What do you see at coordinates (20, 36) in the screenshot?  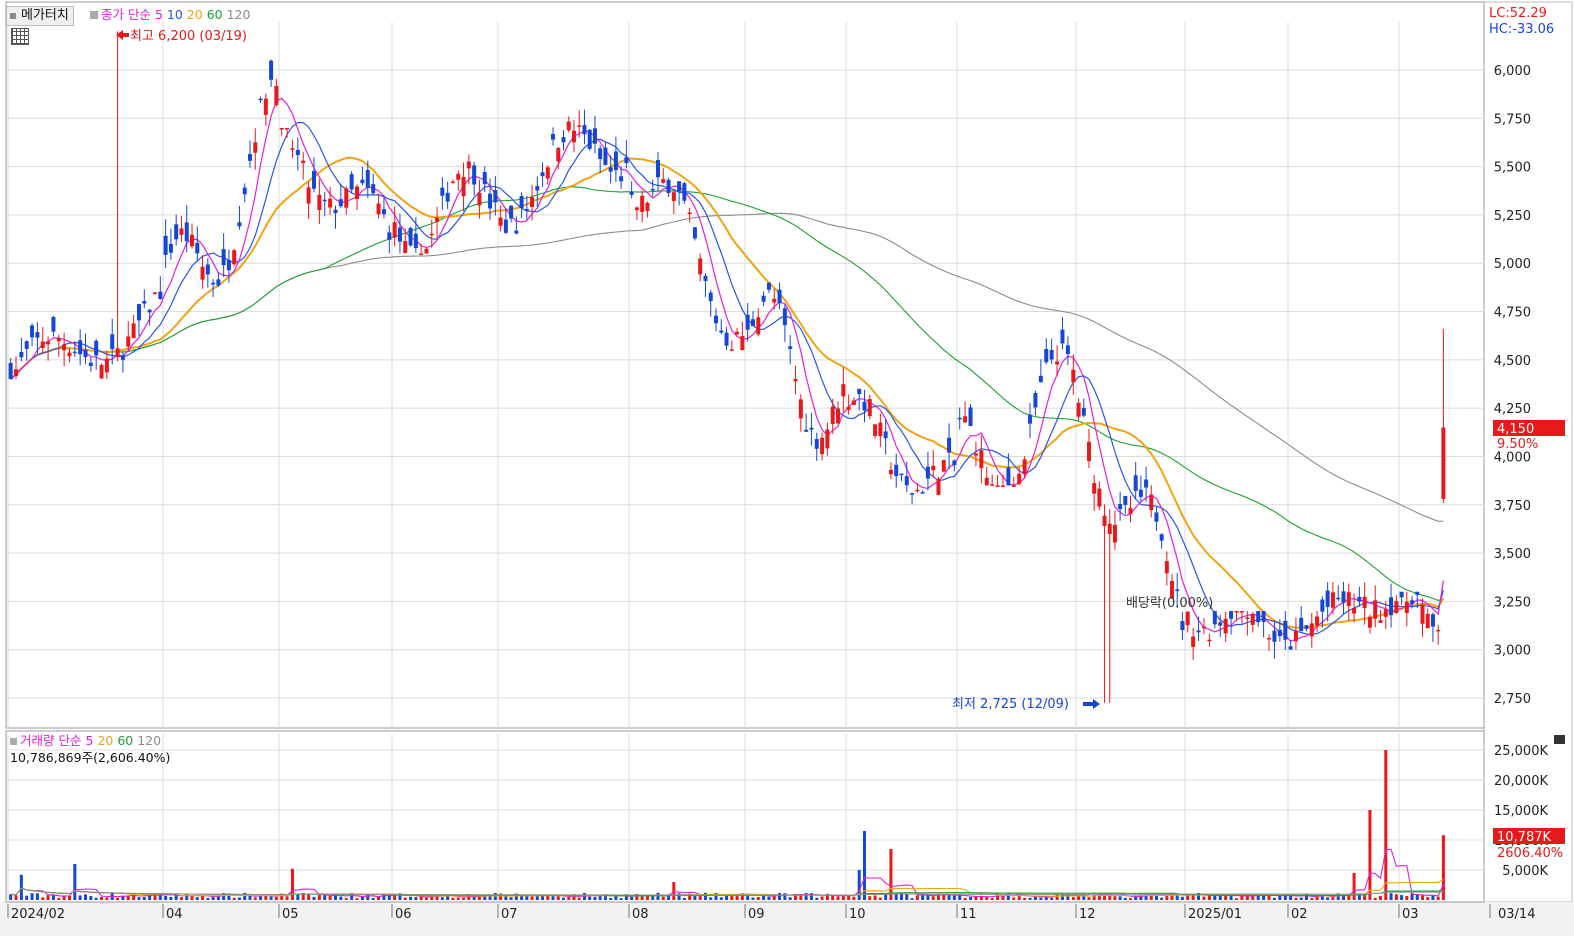 I see `table-grid-icon` at bounding box center [20, 36].